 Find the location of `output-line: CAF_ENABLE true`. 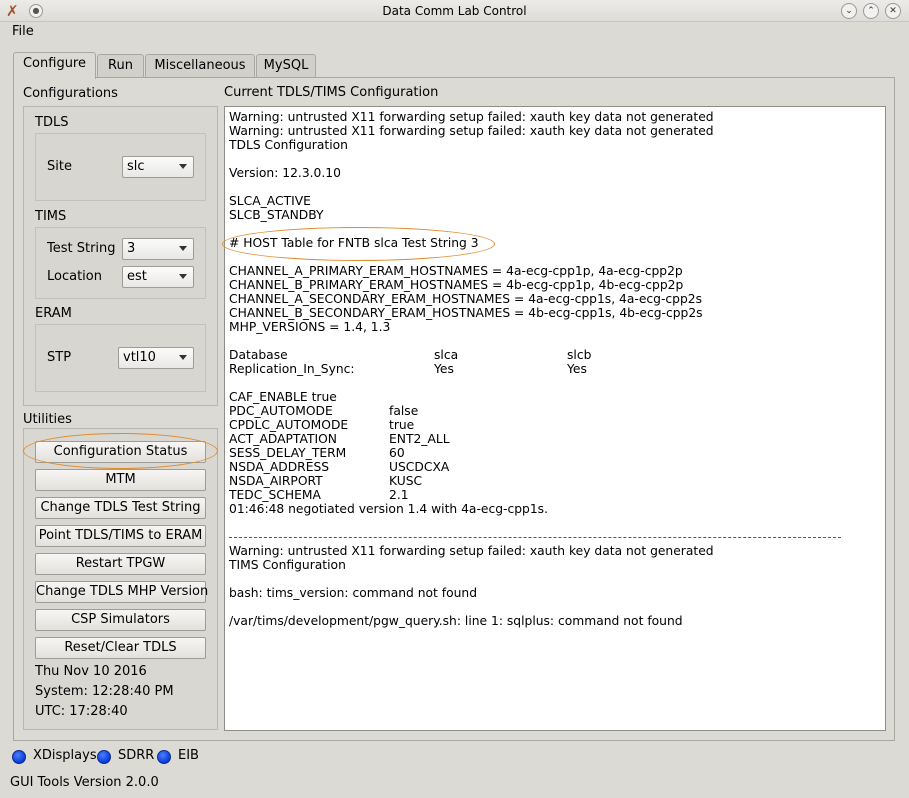

output-line: CAF_ENABLE true is located at coordinates (283, 397).